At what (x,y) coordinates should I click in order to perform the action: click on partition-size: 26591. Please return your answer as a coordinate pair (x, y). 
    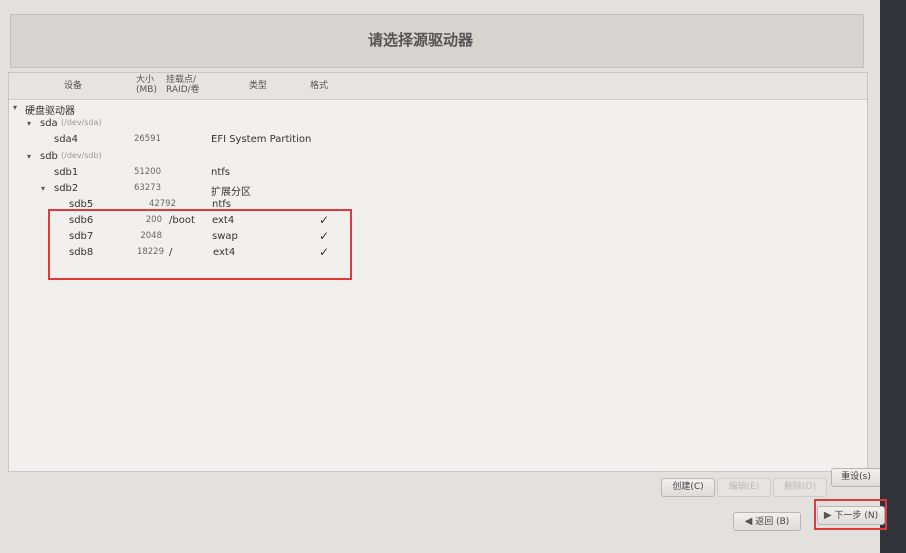
    Looking at the image, I should click on (147, 139).